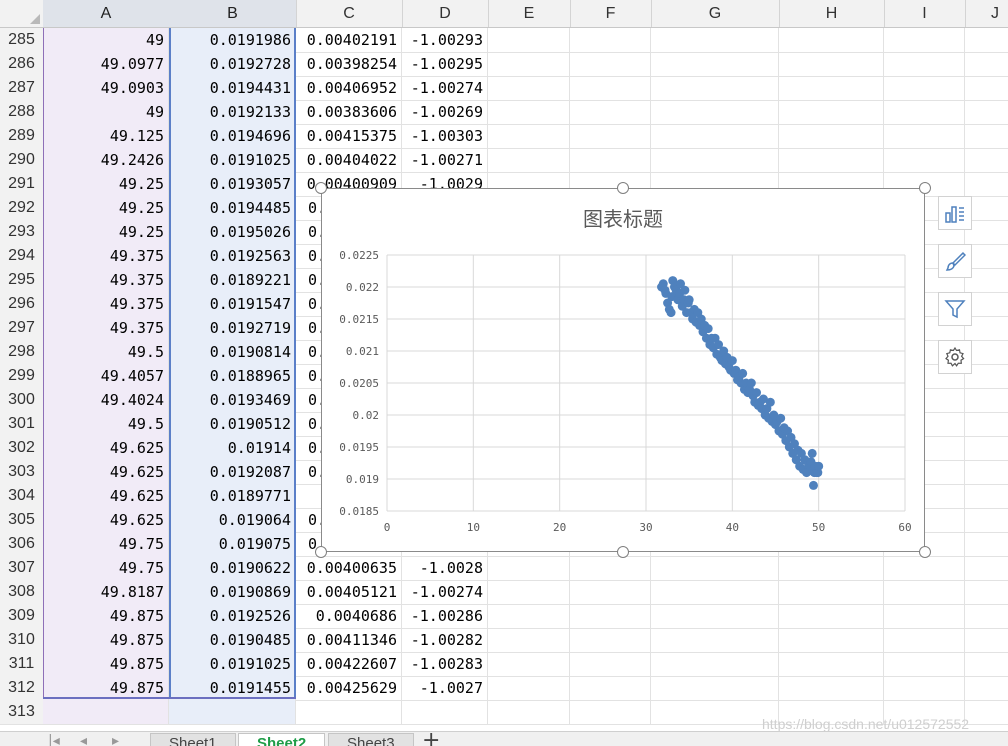 The height and width of the screenshot is (746, 1008). What do you see at coordinates (445, 712) in the screenshot?
I see `cell-d` at bounding box center [445, 712].